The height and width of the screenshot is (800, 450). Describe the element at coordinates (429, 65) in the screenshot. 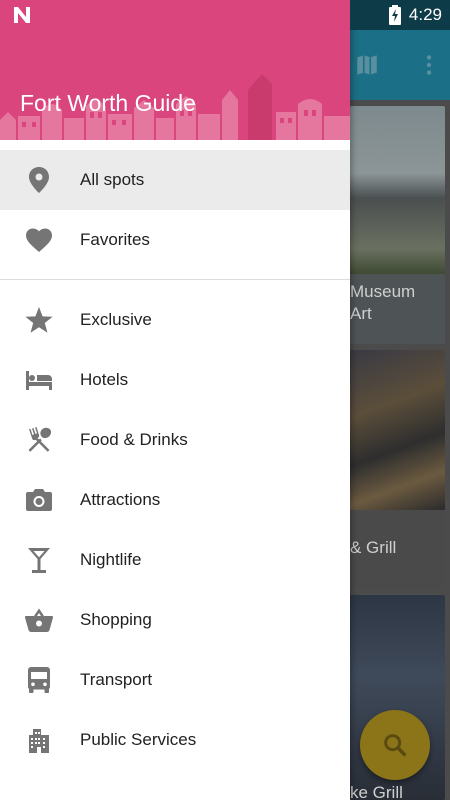

I see `more-vert-icon` at that location.